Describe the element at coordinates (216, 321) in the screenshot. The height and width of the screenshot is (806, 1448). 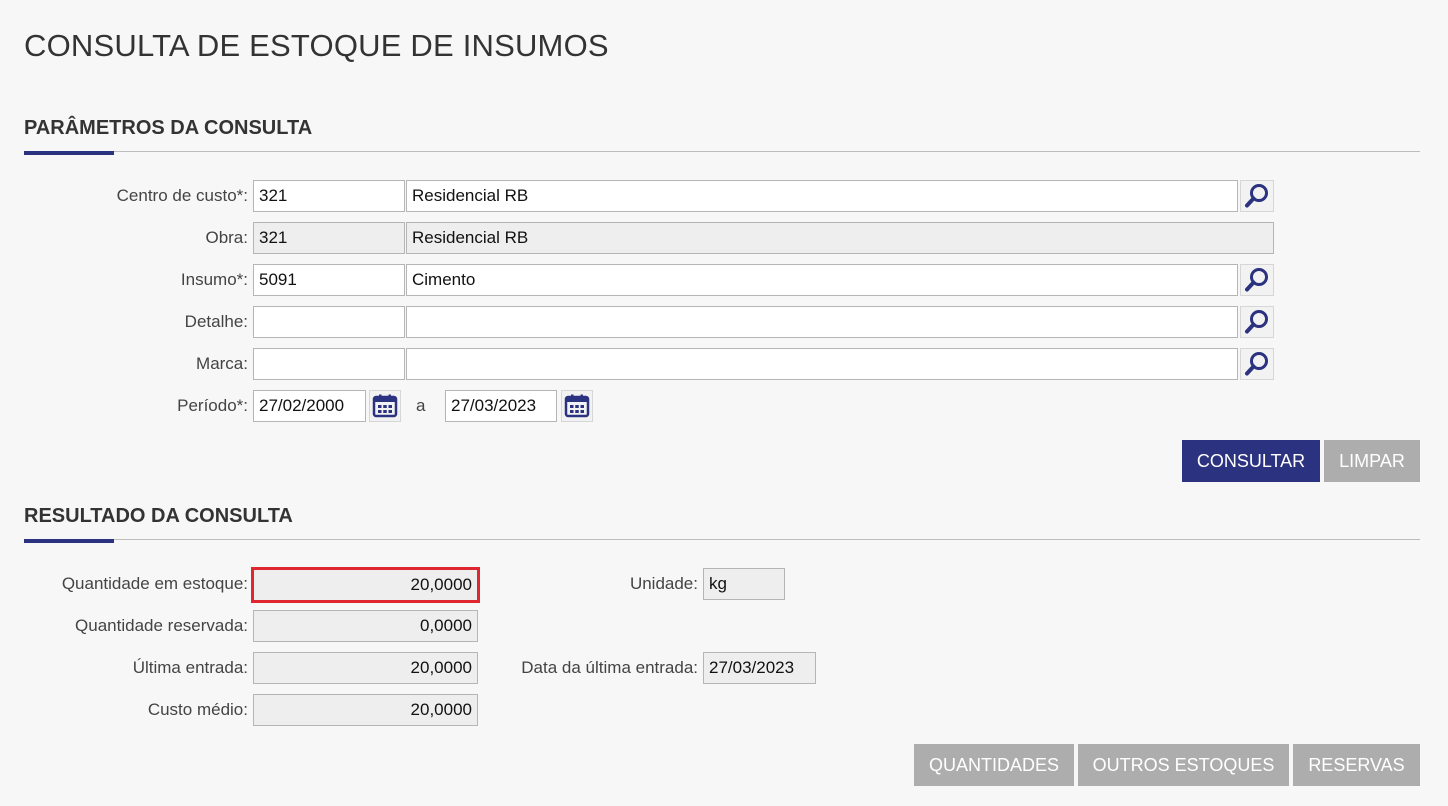
I see `detalhe-label: Detalhe:` at that location.